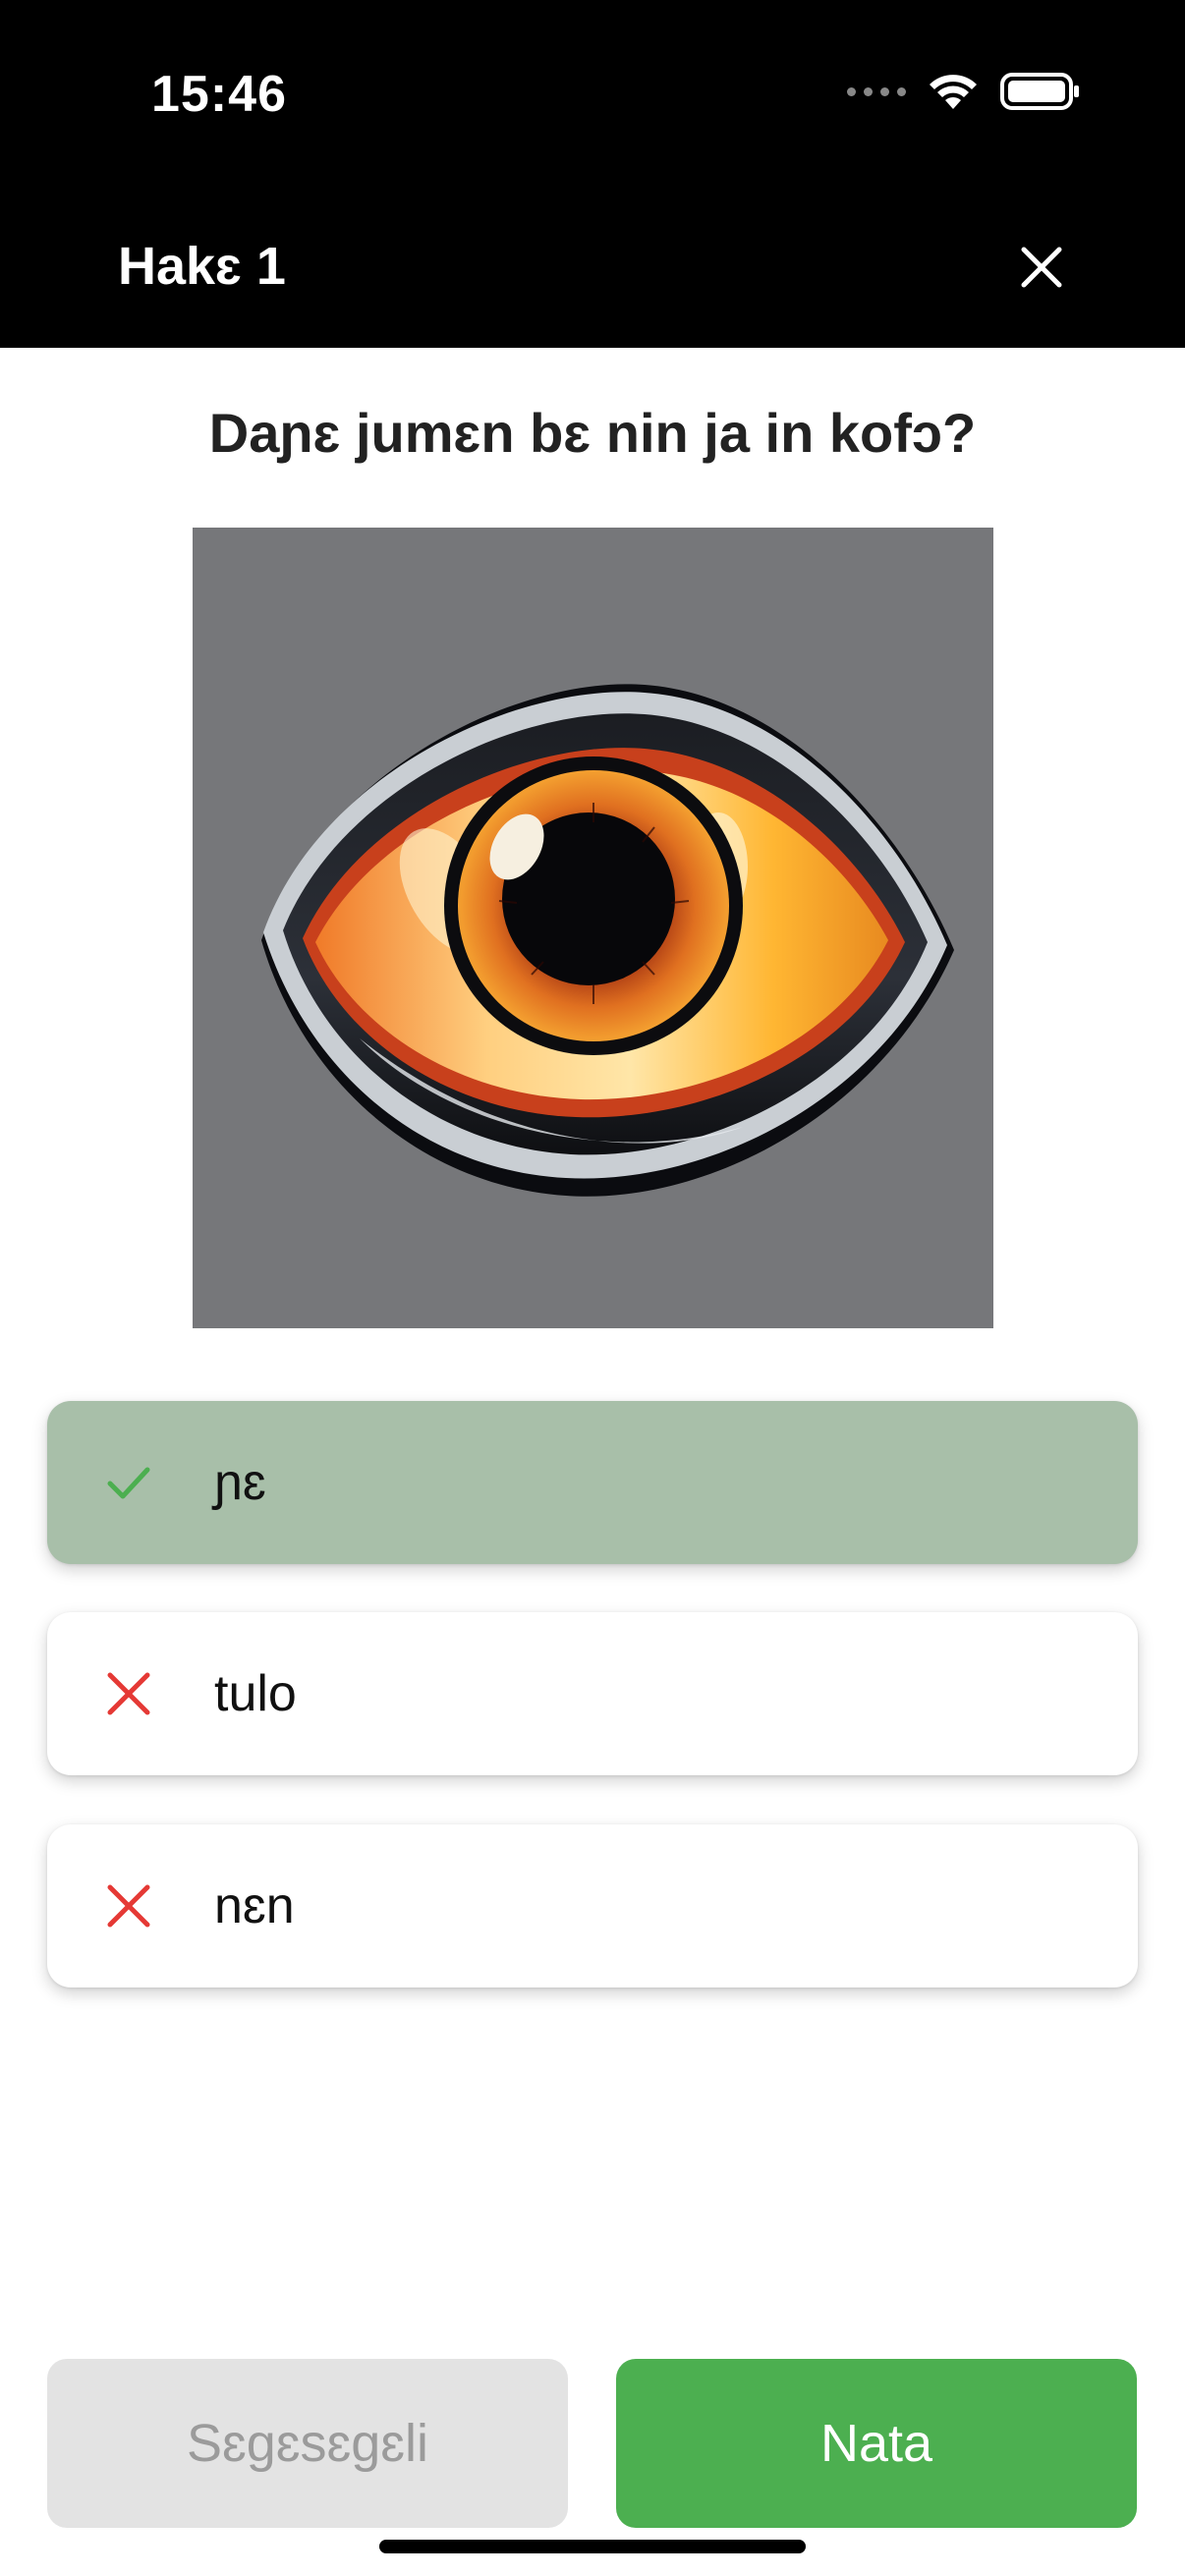  Describe the element at coordinates (608, 940) in the screenshot. I see `eye-illustration` at that location.